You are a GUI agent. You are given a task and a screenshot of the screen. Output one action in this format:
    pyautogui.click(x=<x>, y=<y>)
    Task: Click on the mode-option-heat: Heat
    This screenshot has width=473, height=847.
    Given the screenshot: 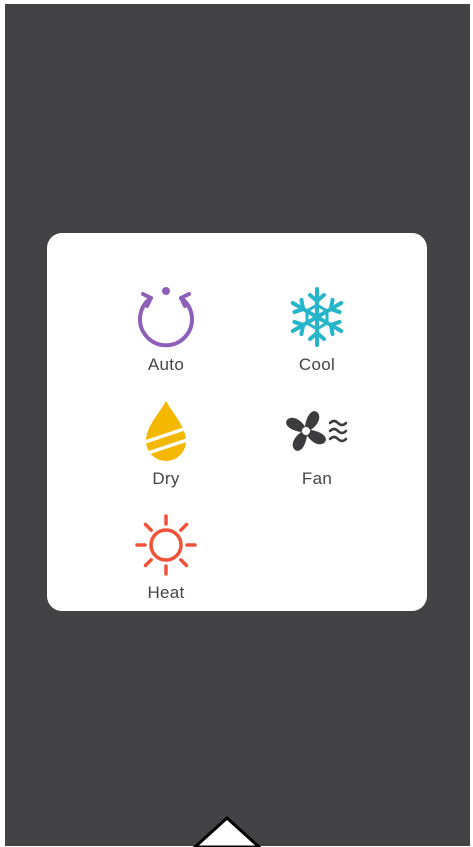 What is the action you would take?
    pyautogui.click(x=166, y=560)
    